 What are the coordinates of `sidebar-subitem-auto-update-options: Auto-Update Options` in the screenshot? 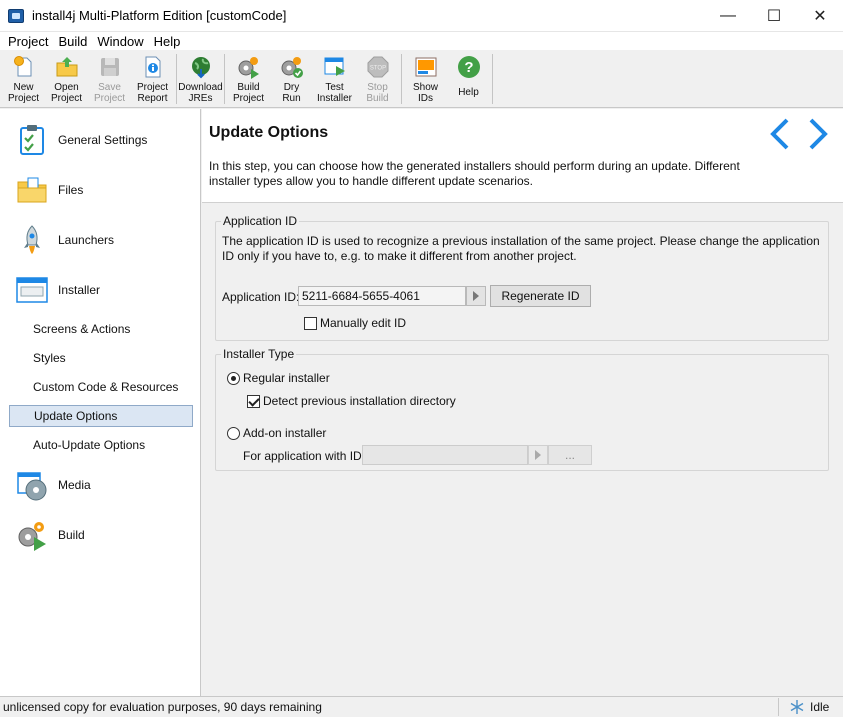 It's located at (101, 445).